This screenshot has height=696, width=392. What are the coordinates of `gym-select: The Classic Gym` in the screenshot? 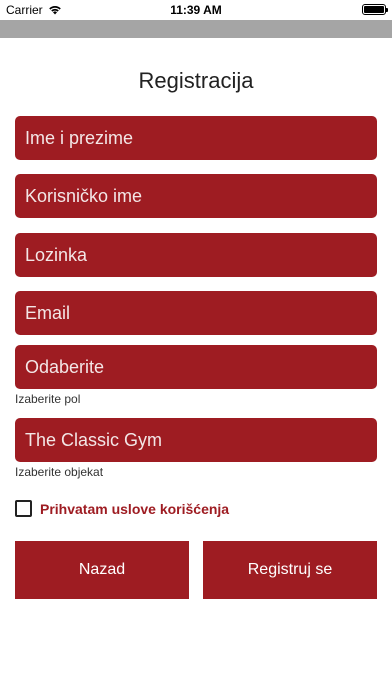 It's located at (196, 440).